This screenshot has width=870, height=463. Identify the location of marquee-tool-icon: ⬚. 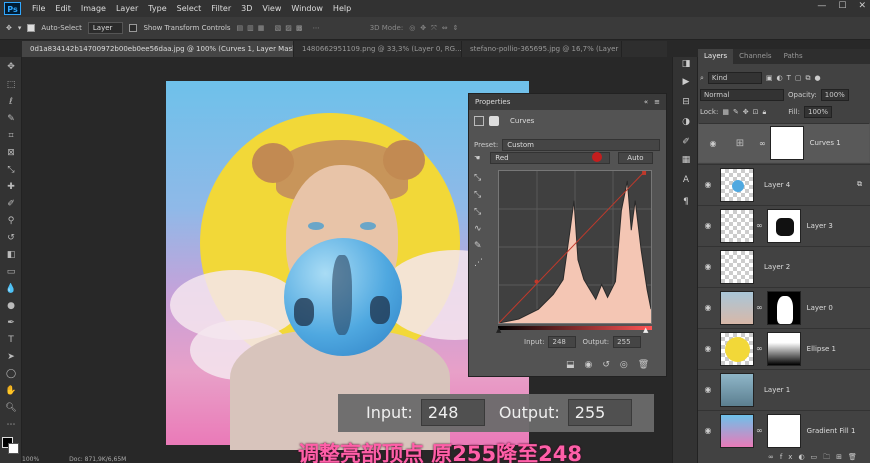
(11, 85).